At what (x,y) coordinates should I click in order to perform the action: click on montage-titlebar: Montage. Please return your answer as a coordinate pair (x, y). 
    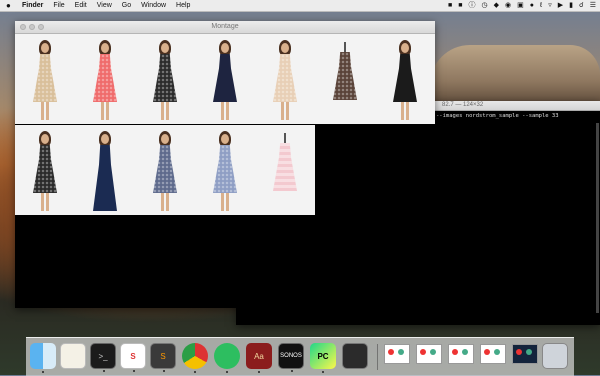
    Looking at the image, I should click on (225, 27).